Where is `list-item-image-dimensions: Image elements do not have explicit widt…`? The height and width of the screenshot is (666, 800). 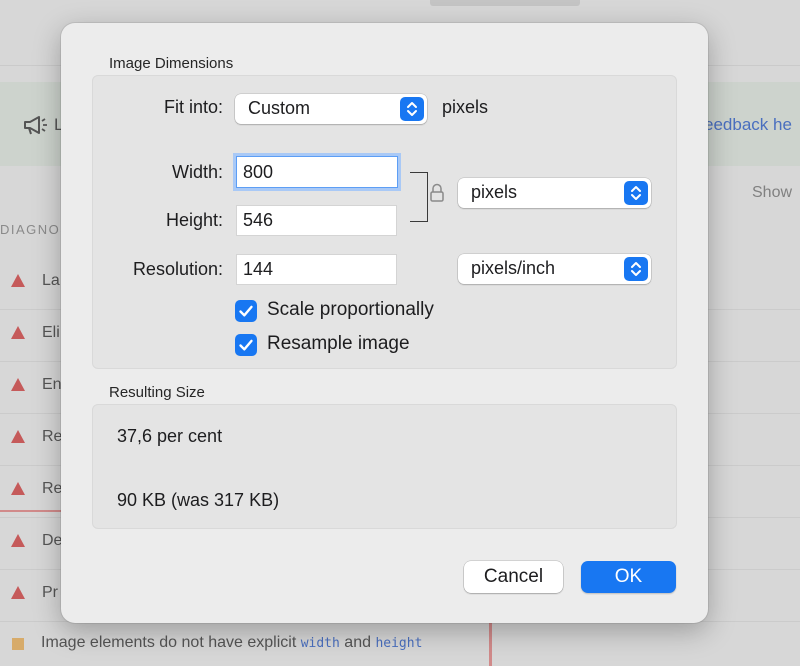
list-item-image-dimensions: Image elements do not have explicit widt… is located at coordinates (246, 644).